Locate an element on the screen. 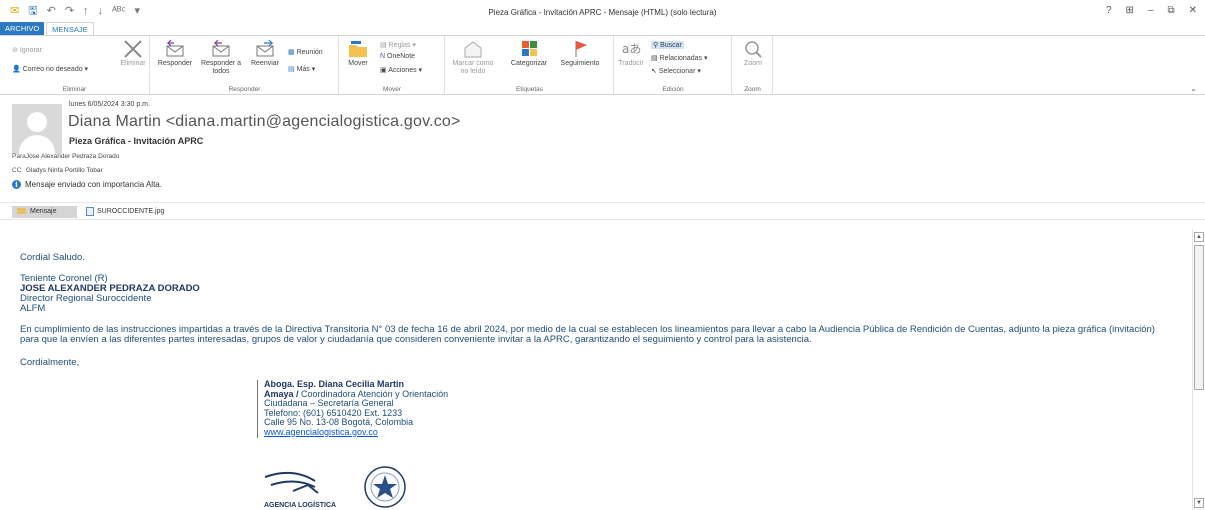  follow-up-button: Seguimiento is located at coordinates (580, 54).